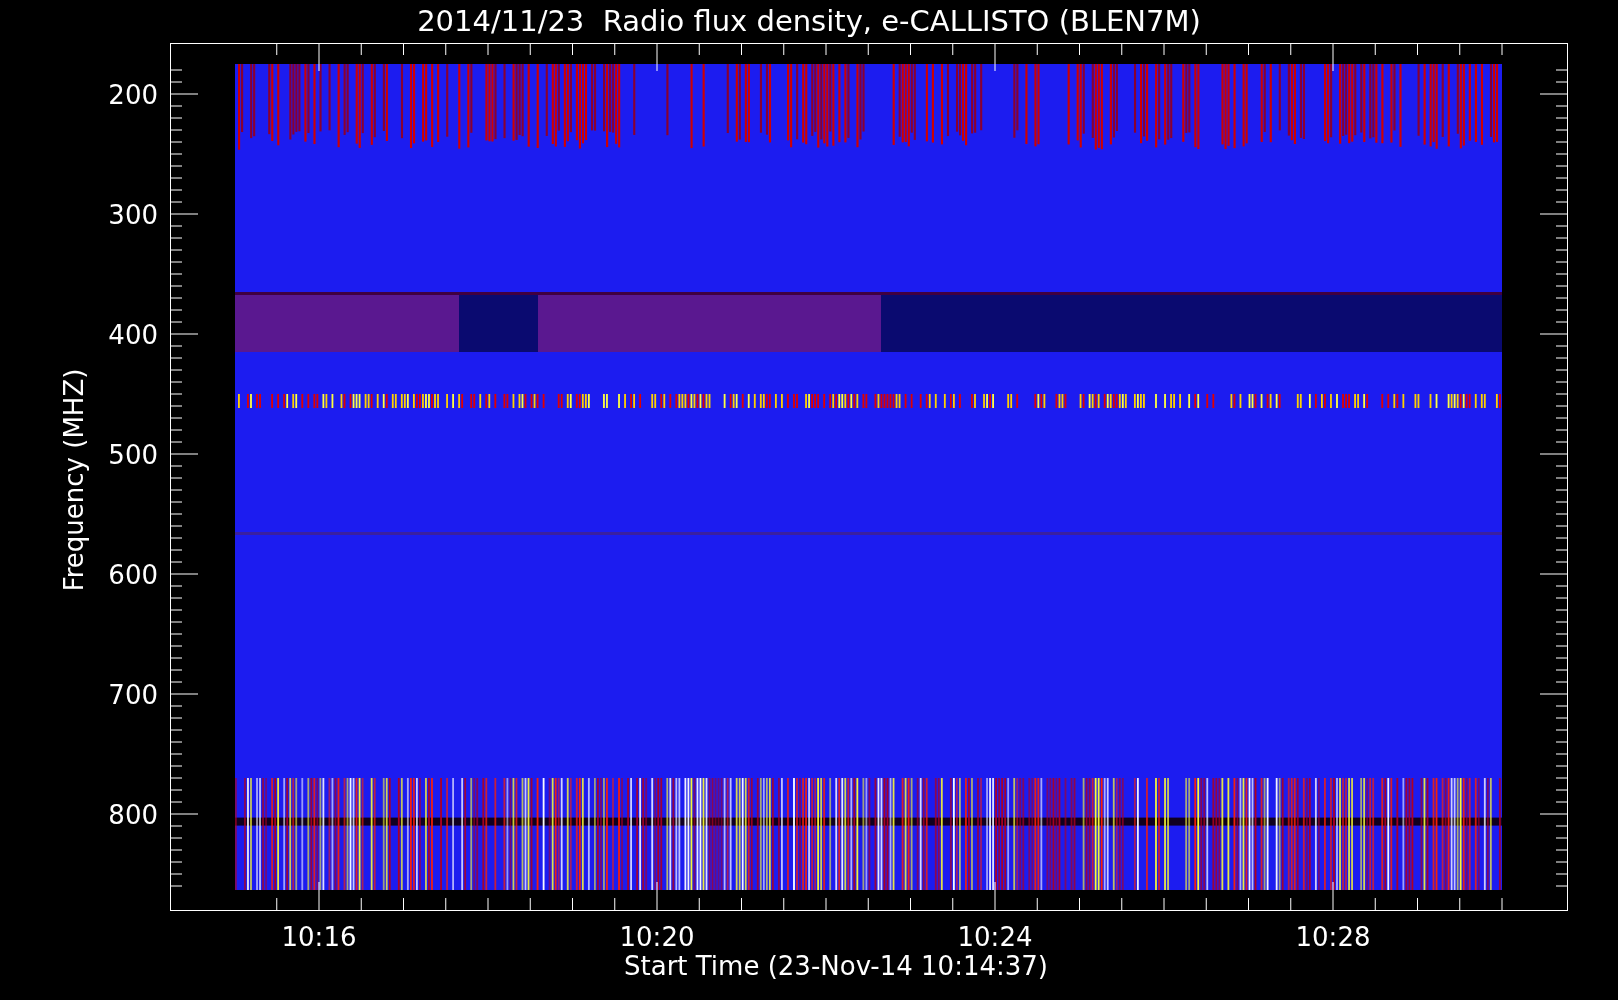 The height and width of the screenshot is (1000, 1618). What do you see at coordinates (995, 937) in the screenshot?
I see `x-tick-label: 10:24` at bounding box center [995, 937].